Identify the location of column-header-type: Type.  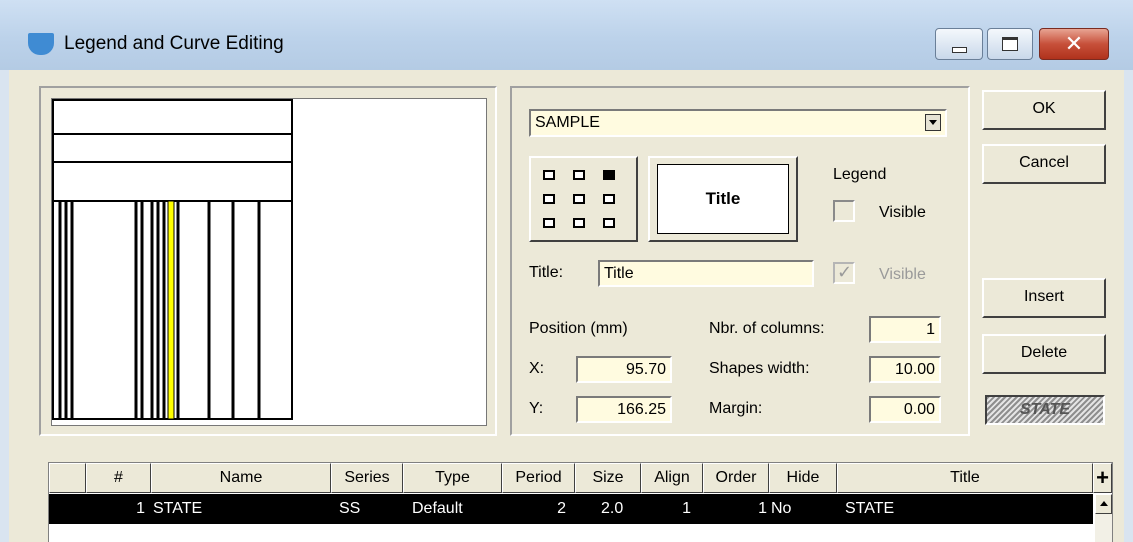
(452, 478).